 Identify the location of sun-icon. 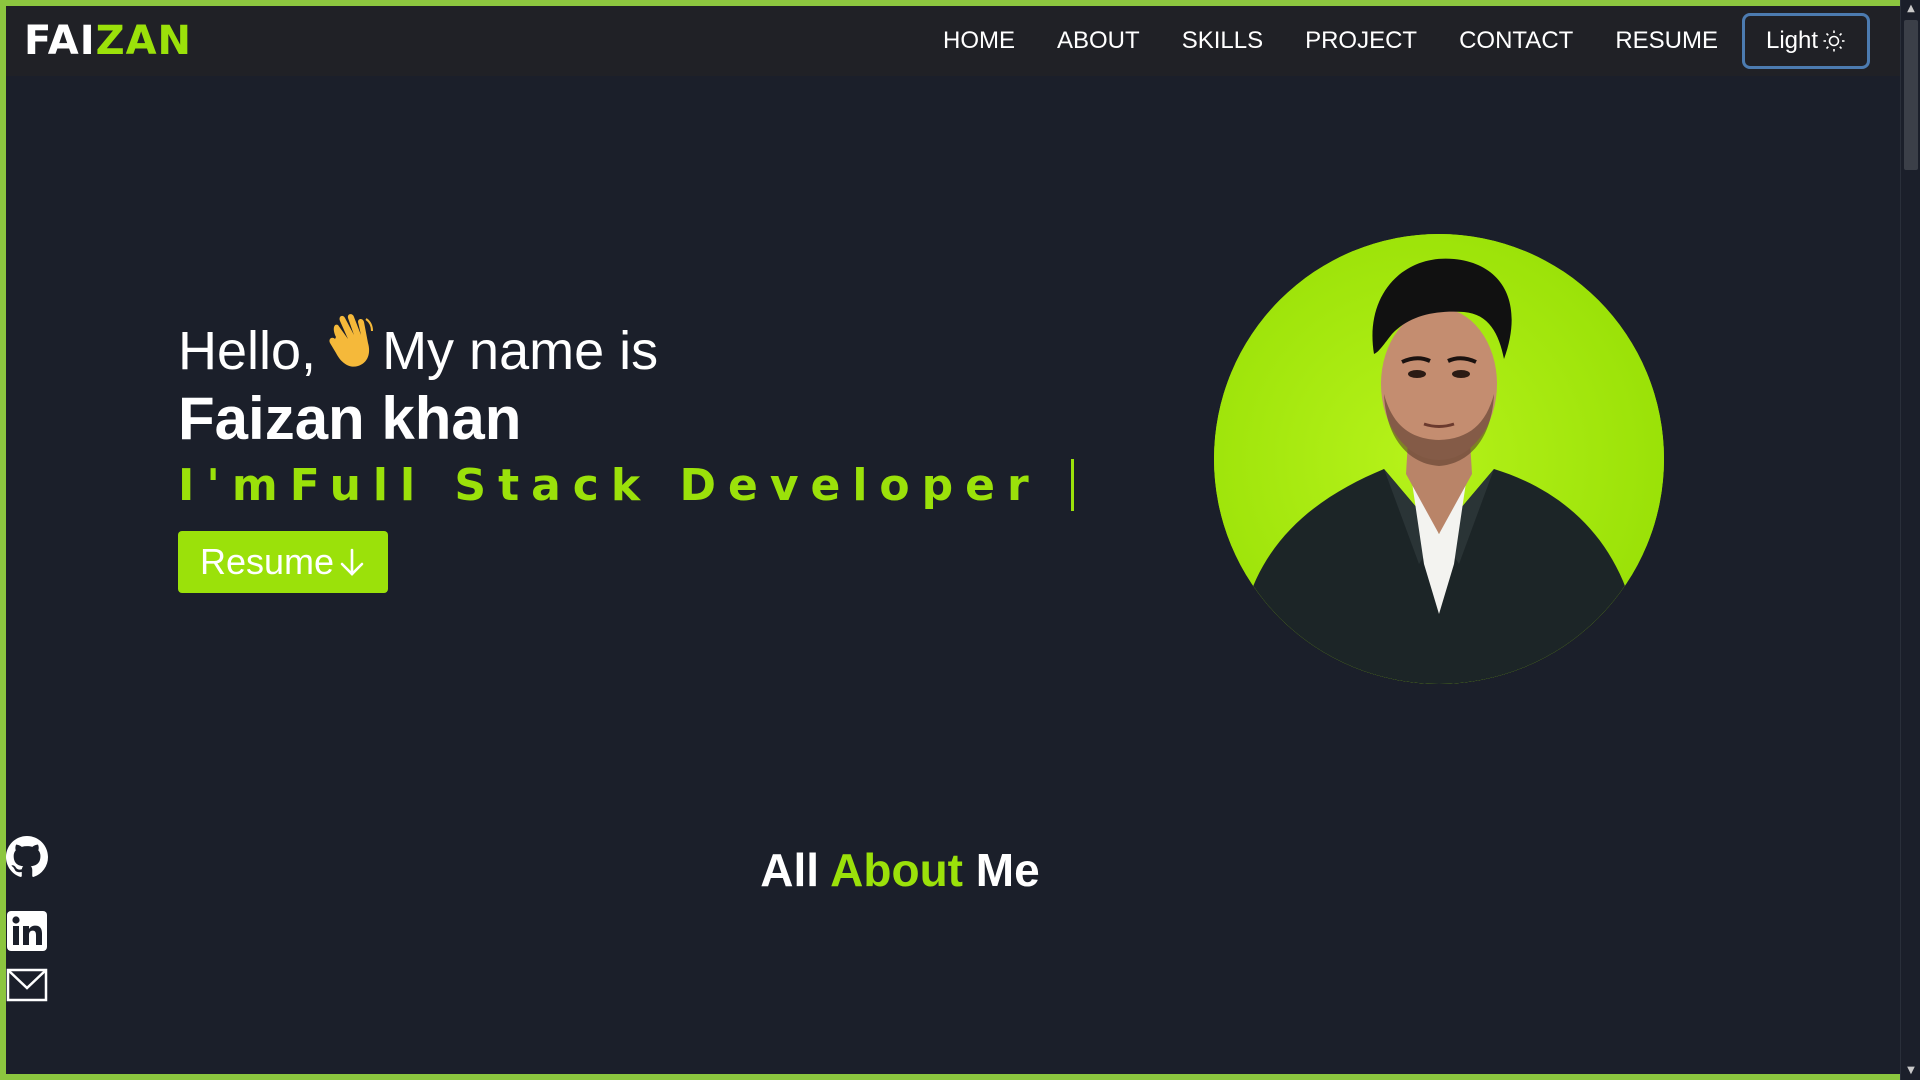
(1834, 41).